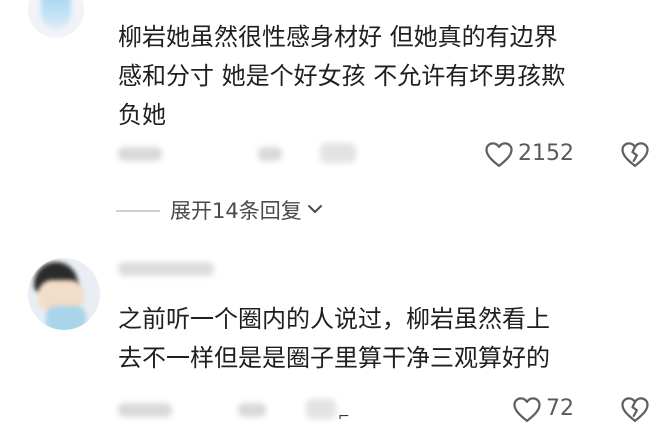 The height and width of the screenshot is (427, 660). Describe the element at coordinates (315, 211) in the screenshot. I see `chevron-down-icon` at that location.